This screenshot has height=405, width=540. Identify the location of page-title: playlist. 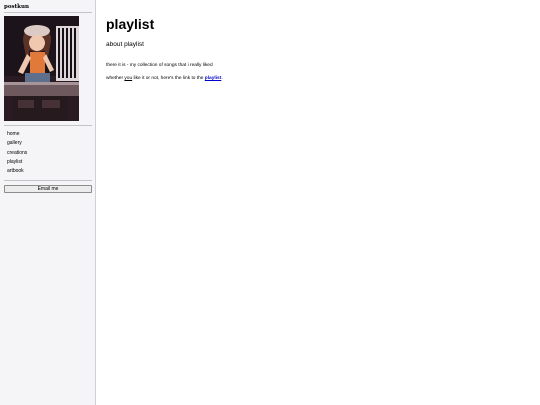
(130, 24).